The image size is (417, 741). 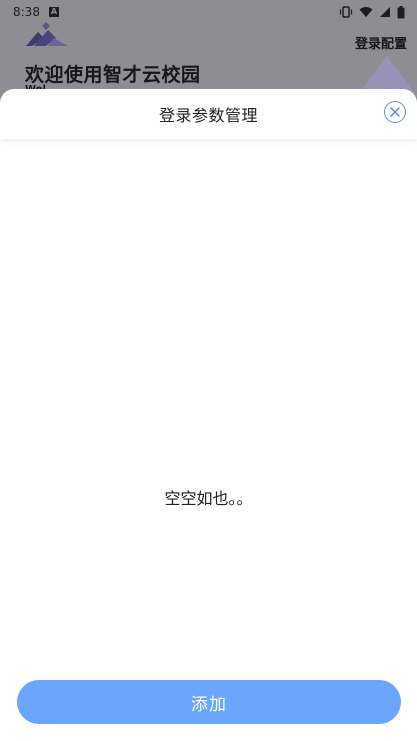 I want to click on close-button, so click(x=395, y=112).